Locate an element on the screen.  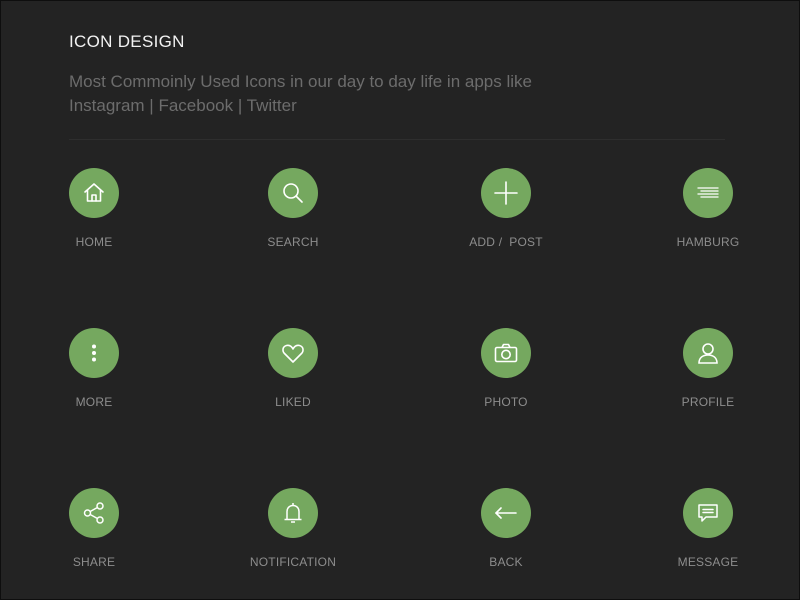
arrow-left-icon is located at coordinates (506, 513).